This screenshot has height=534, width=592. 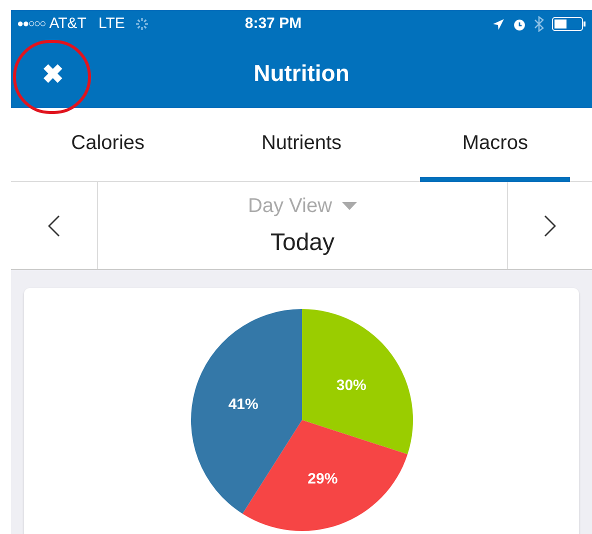 I want to click on clock-time: 8:37 PM, so click(x=273, y=24).